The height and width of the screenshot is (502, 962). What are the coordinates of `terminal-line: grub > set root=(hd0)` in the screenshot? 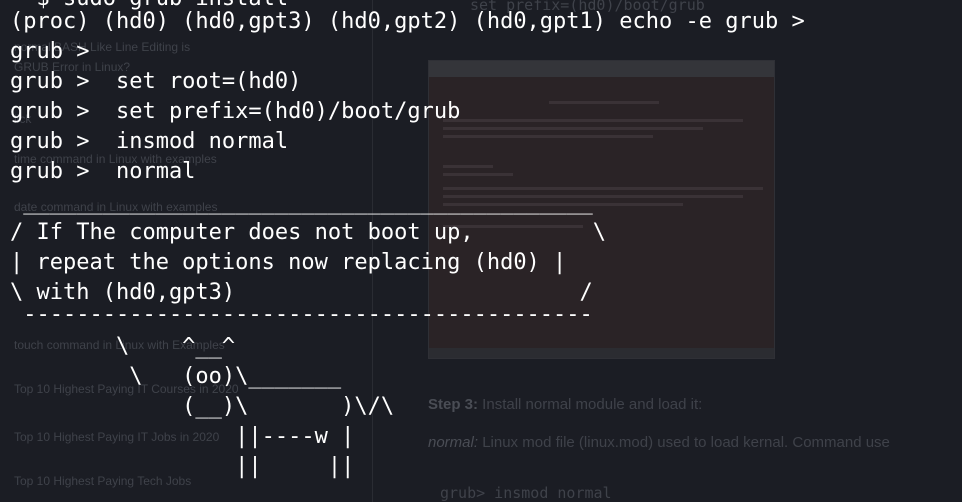 It's located at (156, 81).